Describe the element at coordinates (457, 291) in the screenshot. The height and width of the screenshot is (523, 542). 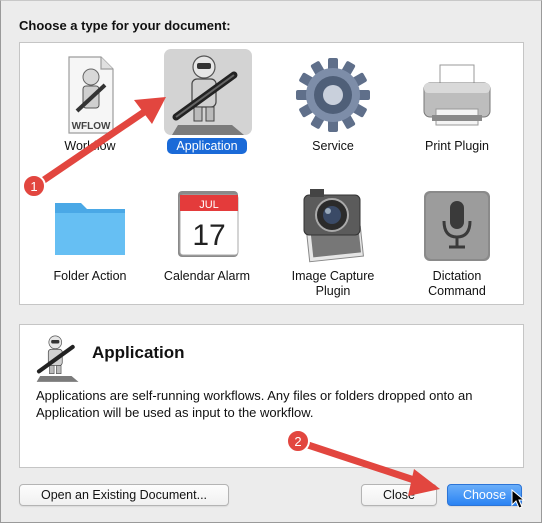
I see `type-label-line-2: Command` at that location.